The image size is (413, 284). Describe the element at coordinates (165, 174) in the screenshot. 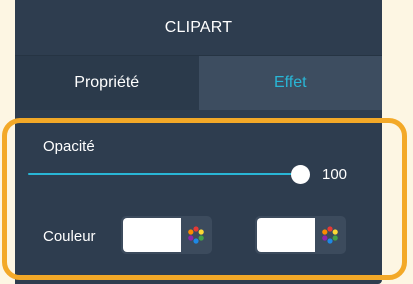

I see `opacity-slider-track` at that location.